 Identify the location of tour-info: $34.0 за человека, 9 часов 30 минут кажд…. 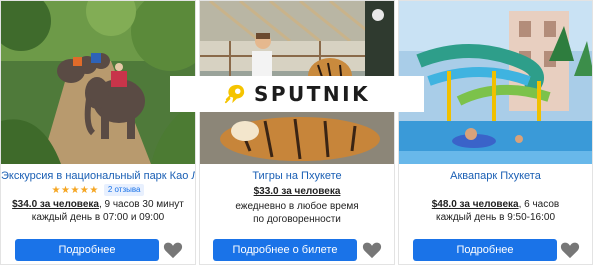
(98, 211).